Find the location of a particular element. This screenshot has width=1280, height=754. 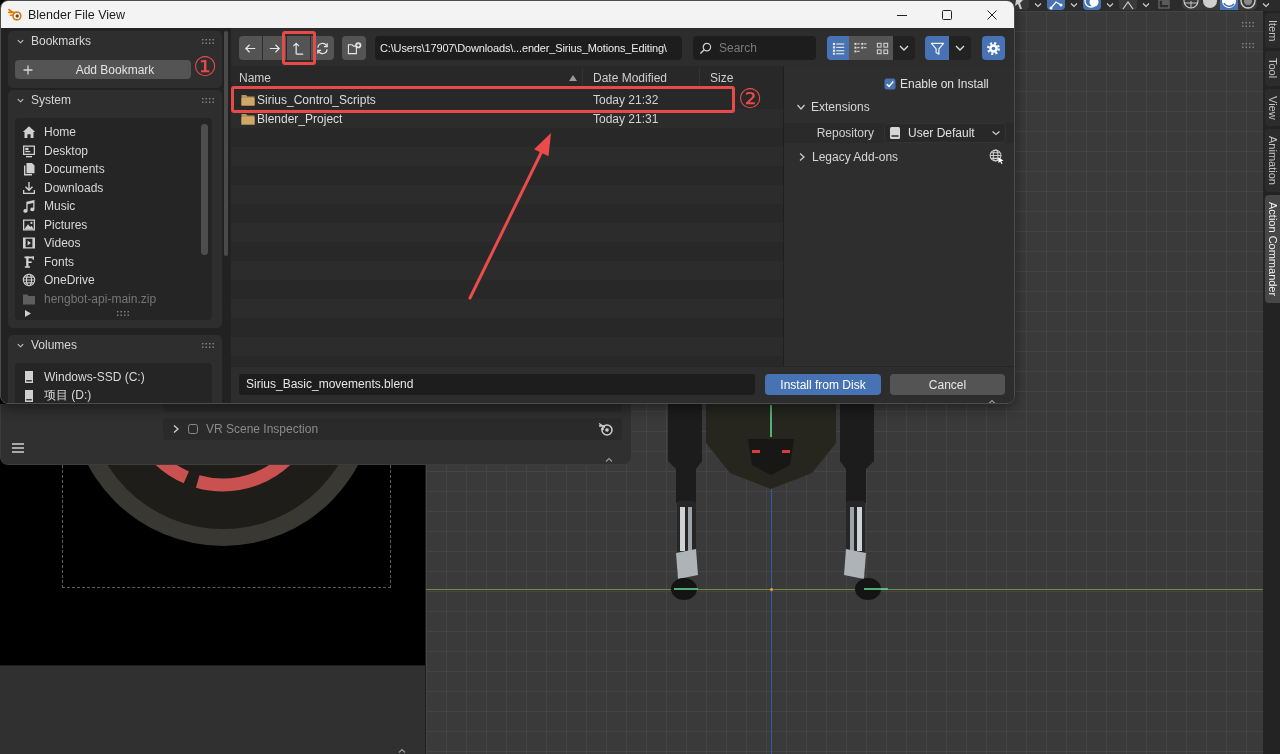

section-title: Extensions is located at coordinates (840, 107).